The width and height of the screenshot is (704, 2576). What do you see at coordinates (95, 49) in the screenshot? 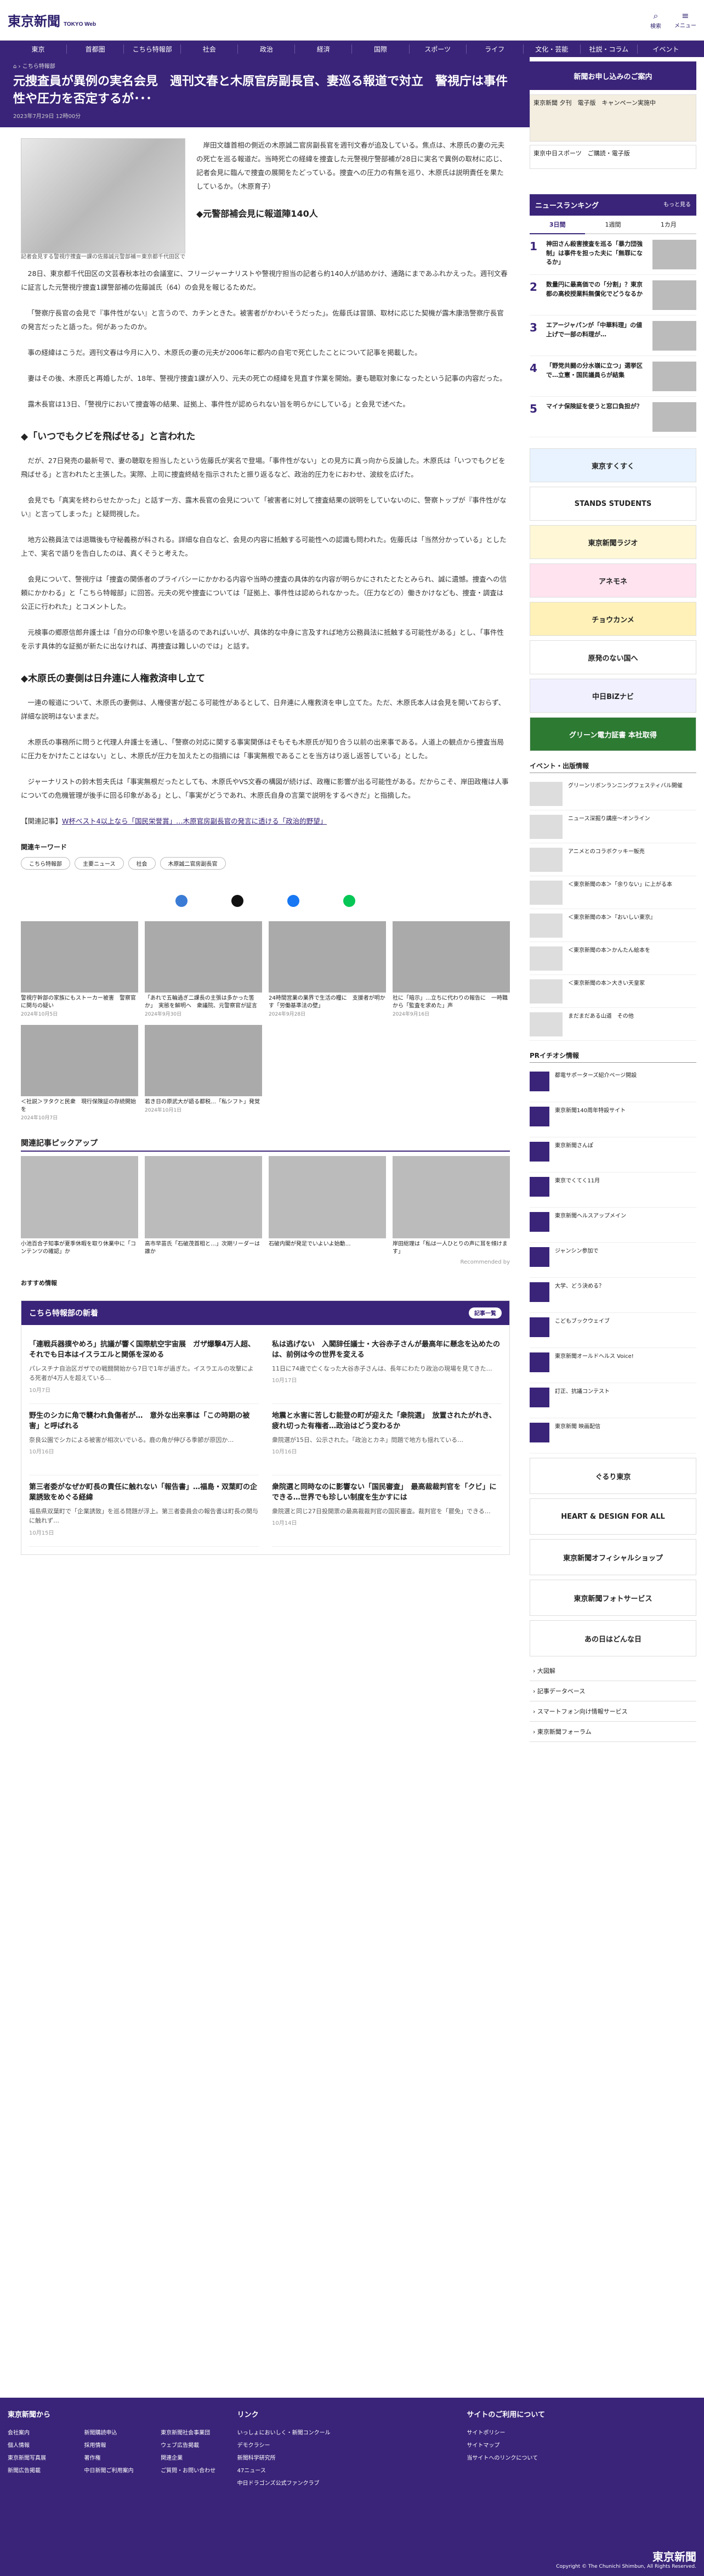
I see `nav-item: 首都圏` at bounding box center [95, 49].